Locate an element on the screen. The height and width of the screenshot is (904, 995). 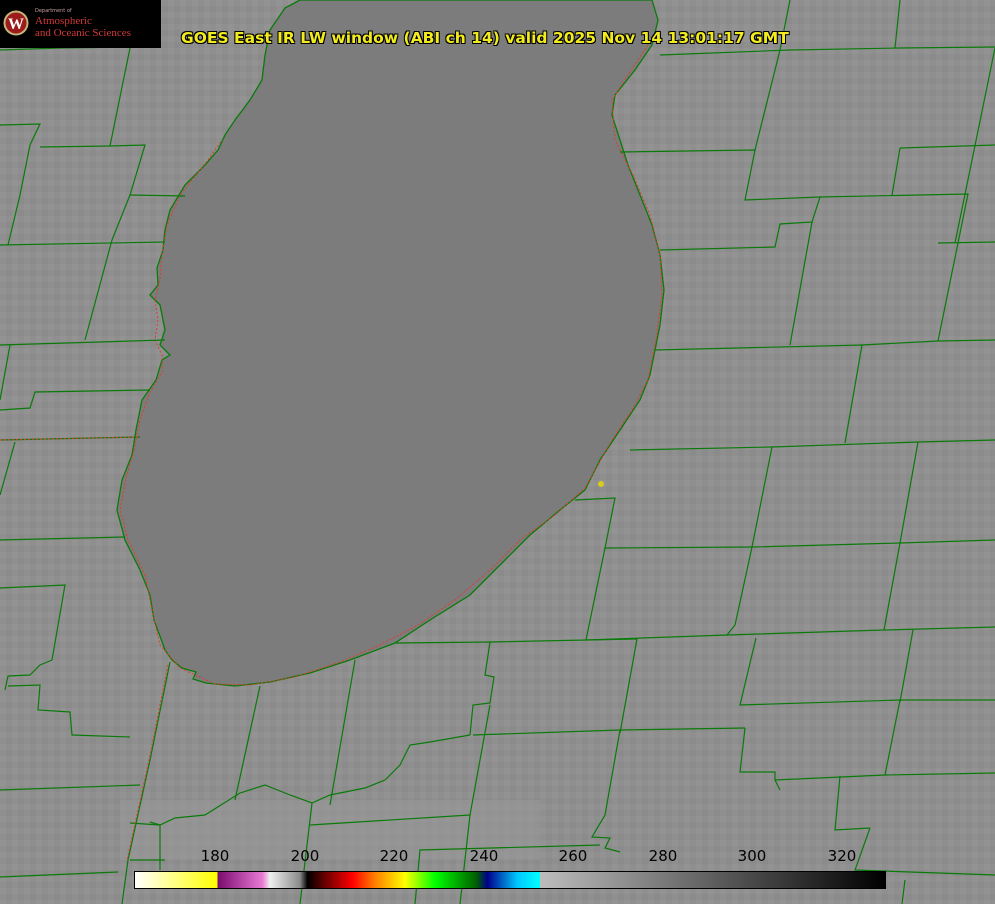
location-marker is located at coordinates (601, 484).